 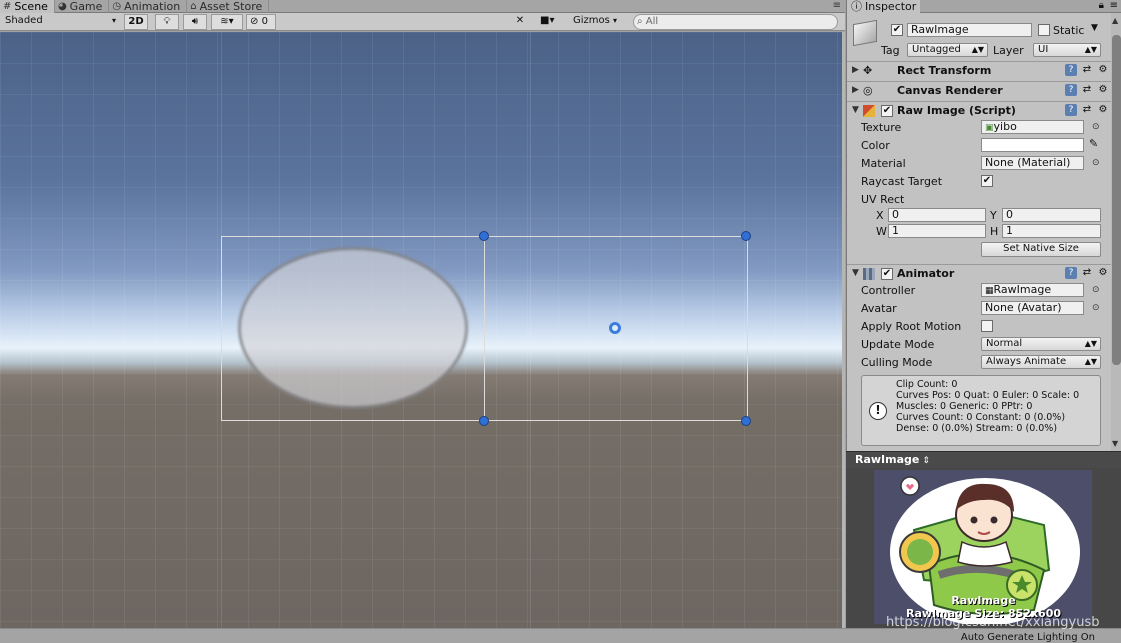 I want to click on texture-thumb-icon: ▣, so click(x=989, y=128).